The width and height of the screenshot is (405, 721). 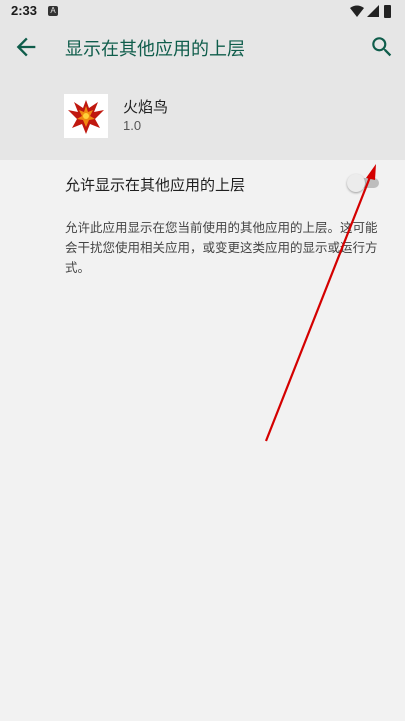 I want to click on status-icons, so click(x=370, y=11).